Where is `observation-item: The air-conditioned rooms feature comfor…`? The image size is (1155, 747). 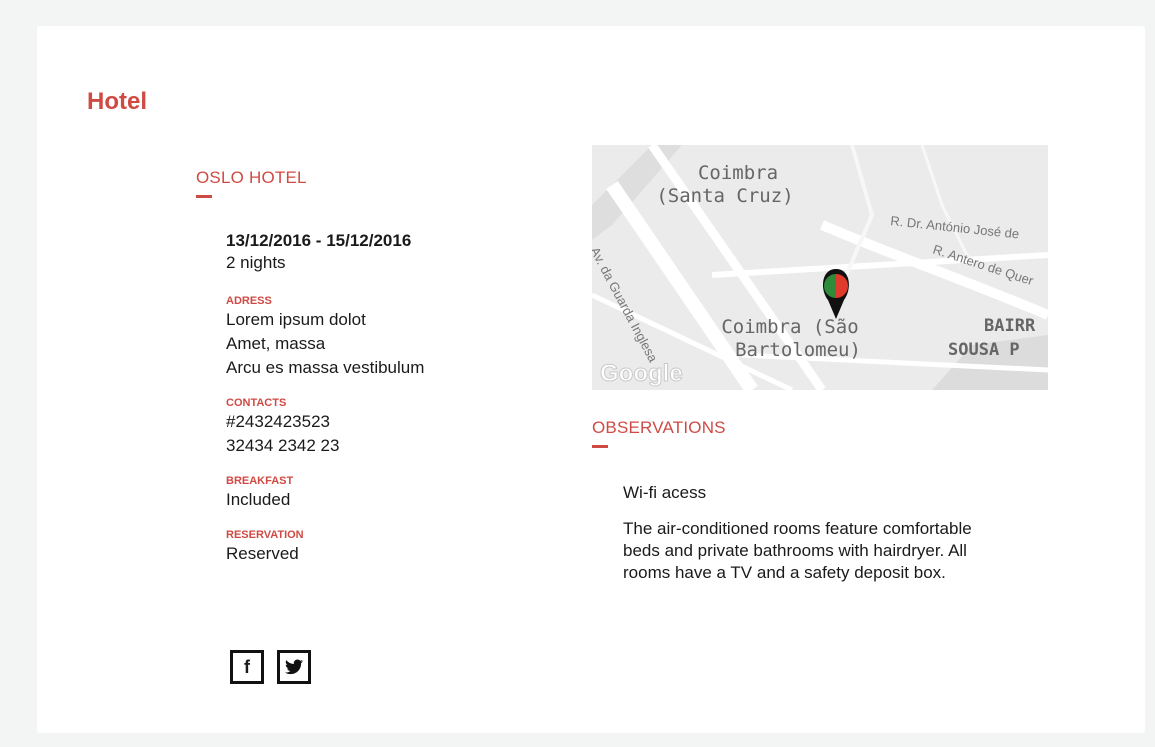 observation-item: The air-conditioned rooms feature comfor… is located at coordinates (797, 550).